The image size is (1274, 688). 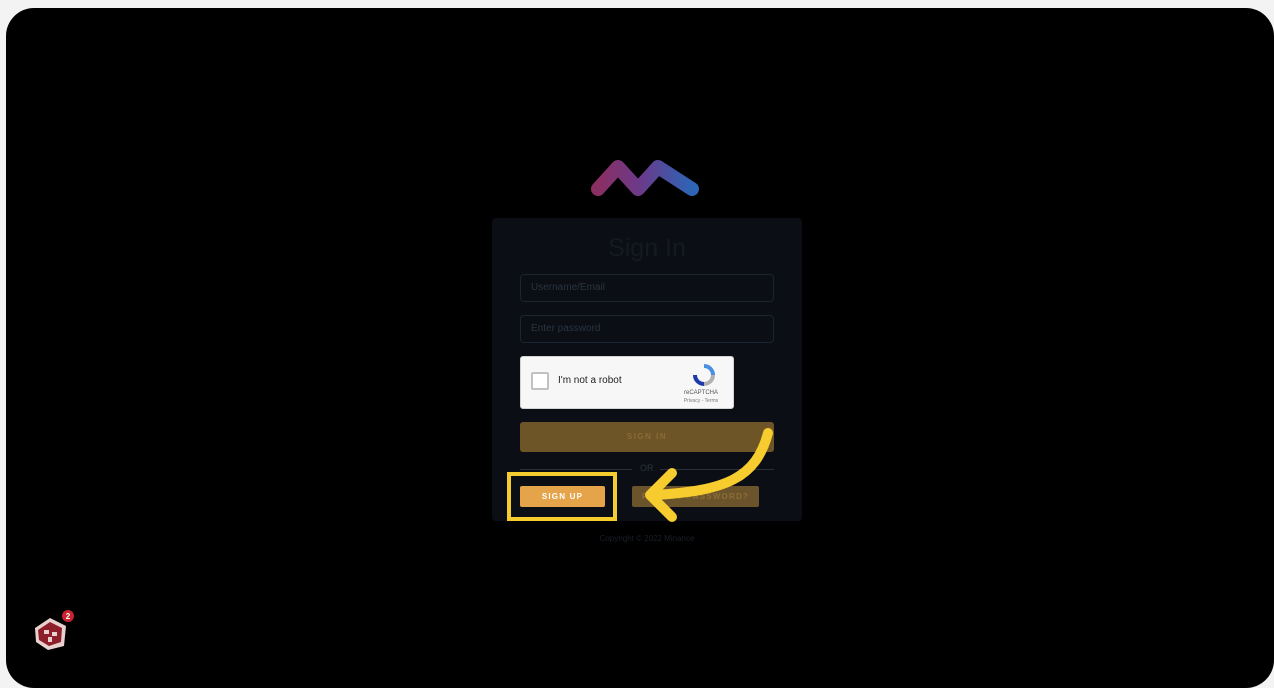 I want to click on sign-up-highlight-box, so click(x=562, y=496).